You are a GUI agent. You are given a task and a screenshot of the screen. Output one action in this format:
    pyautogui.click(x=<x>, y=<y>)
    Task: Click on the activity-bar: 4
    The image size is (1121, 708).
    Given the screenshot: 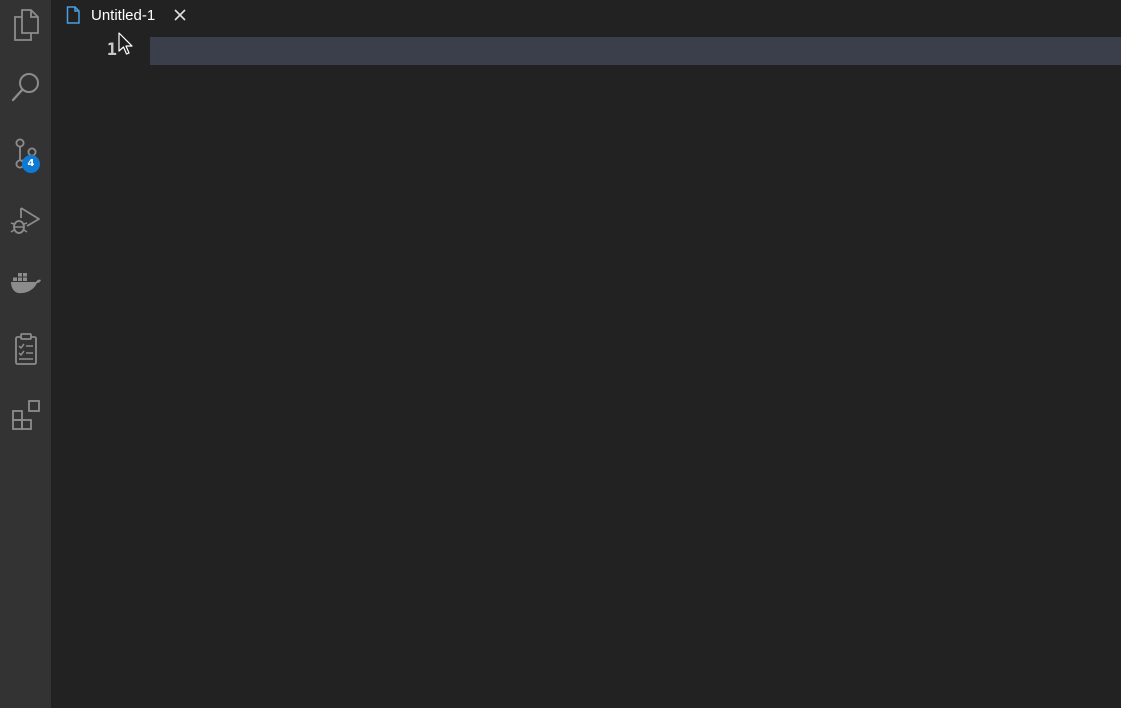 What is the action you would take?
    pyautogui.click(x=25, y=354)
    